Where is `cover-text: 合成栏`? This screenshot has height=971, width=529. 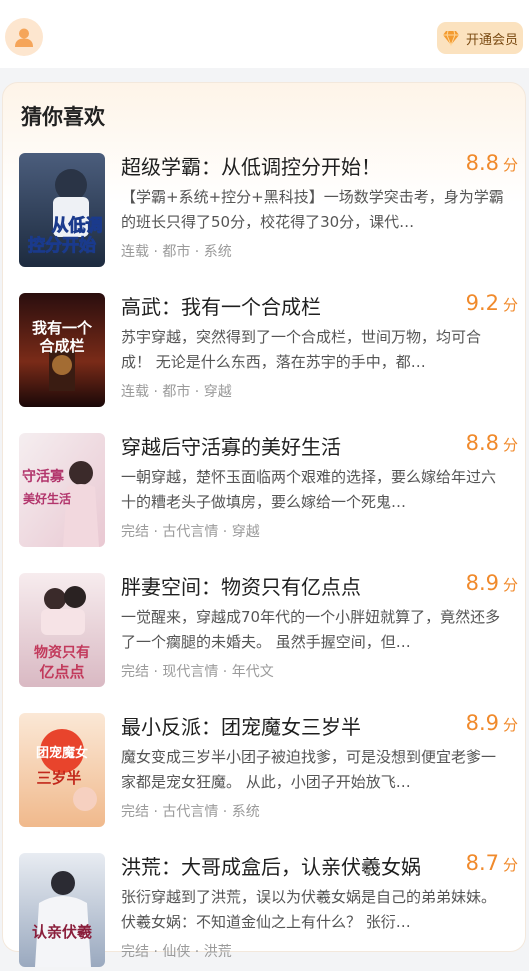
cover-text: 合成栏 is located at coordinates (61, 346).